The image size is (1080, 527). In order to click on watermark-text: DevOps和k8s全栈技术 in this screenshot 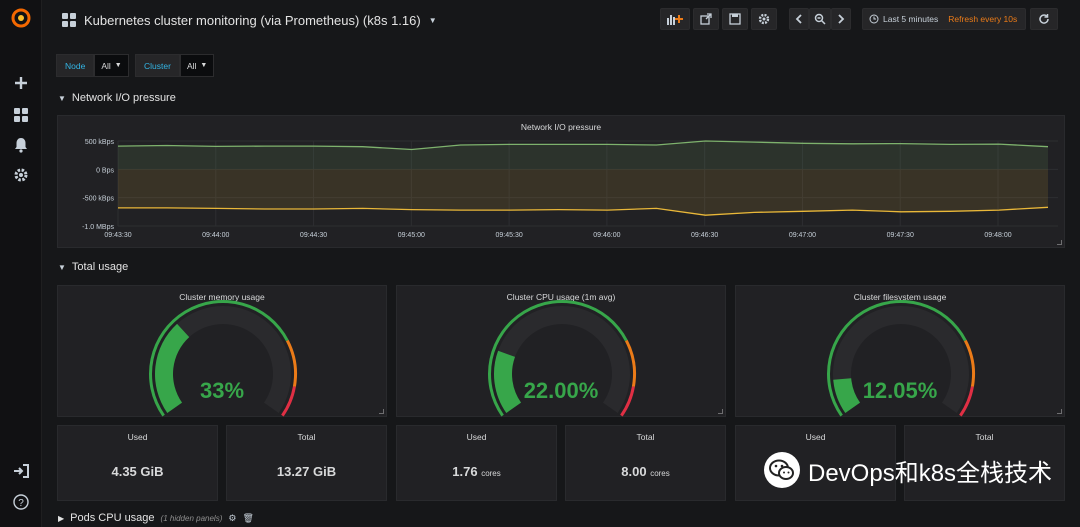, I will do `click(930, 473)`.